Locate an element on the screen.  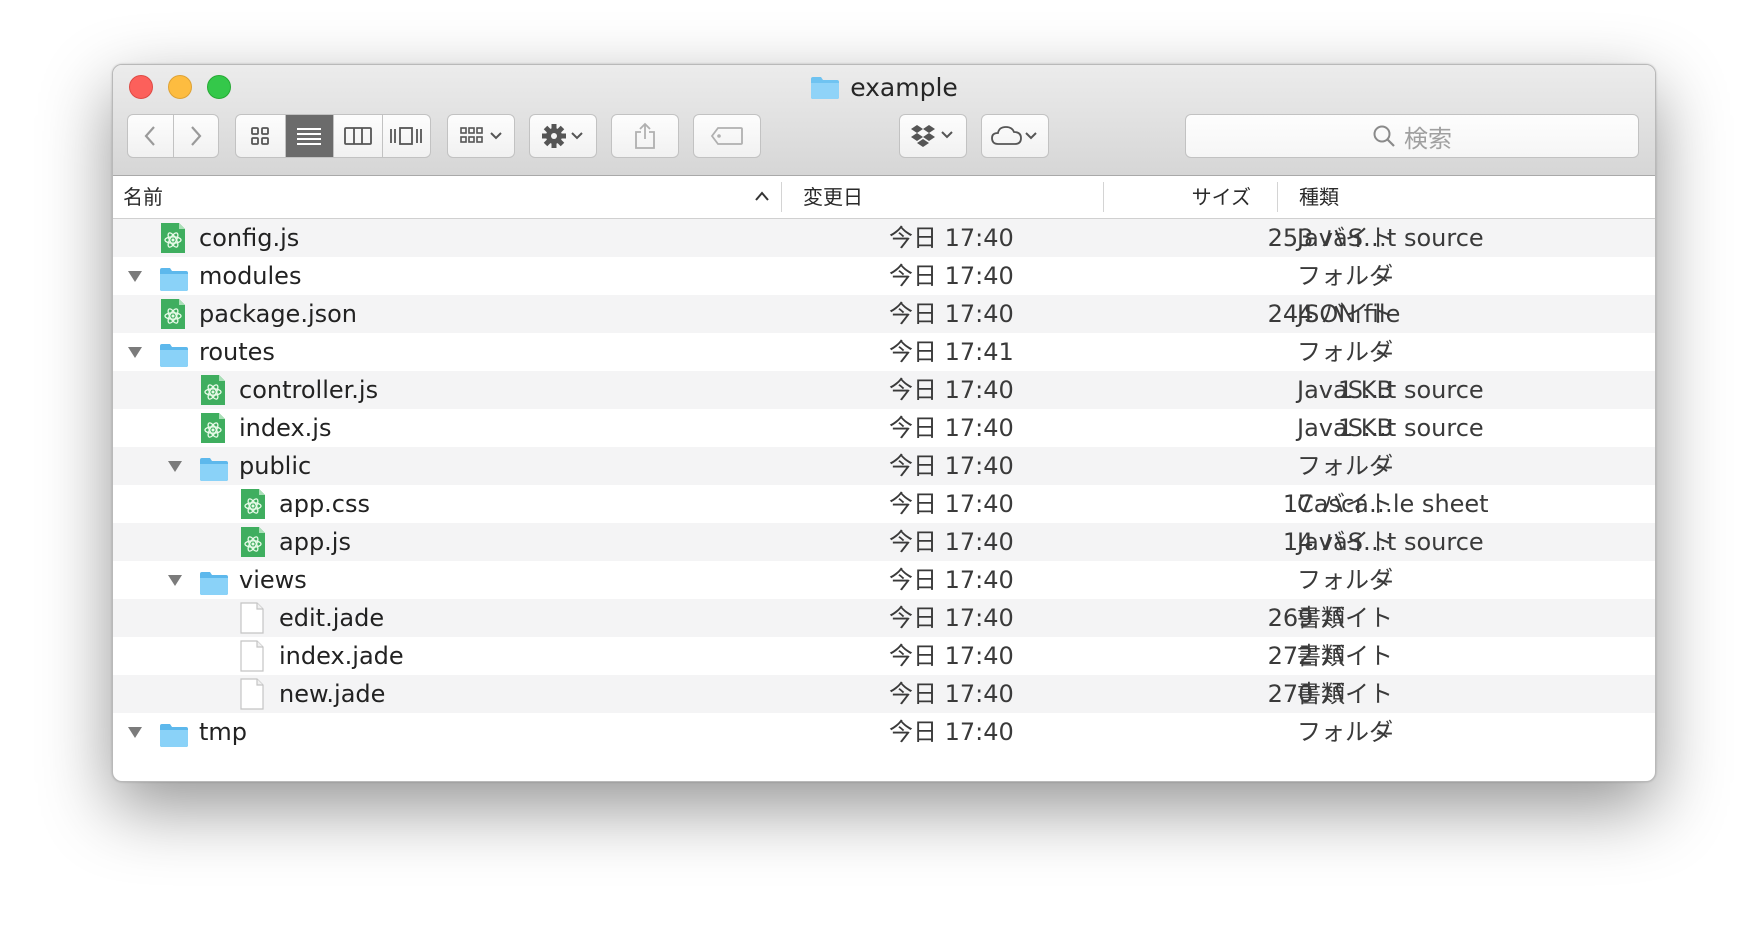
arrange-icon is located at coordinates (481, 135).